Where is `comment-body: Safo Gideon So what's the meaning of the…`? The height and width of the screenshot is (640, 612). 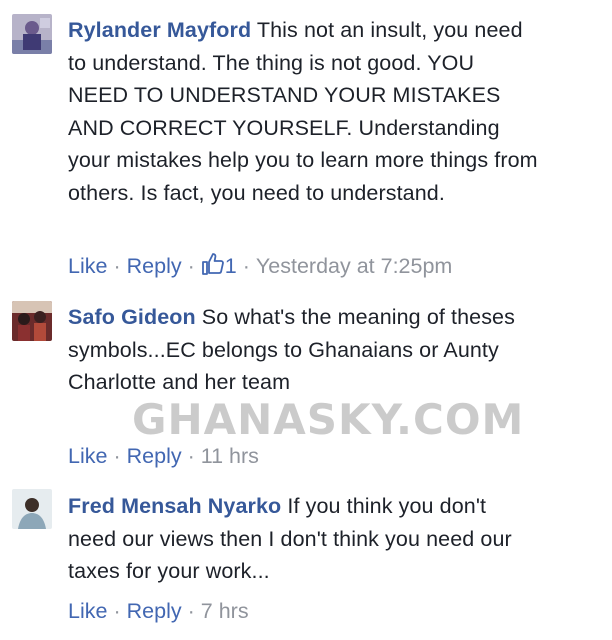 comment-body: Safo Gideon So what's the meaning of the… is located at coordinates (303, 350).